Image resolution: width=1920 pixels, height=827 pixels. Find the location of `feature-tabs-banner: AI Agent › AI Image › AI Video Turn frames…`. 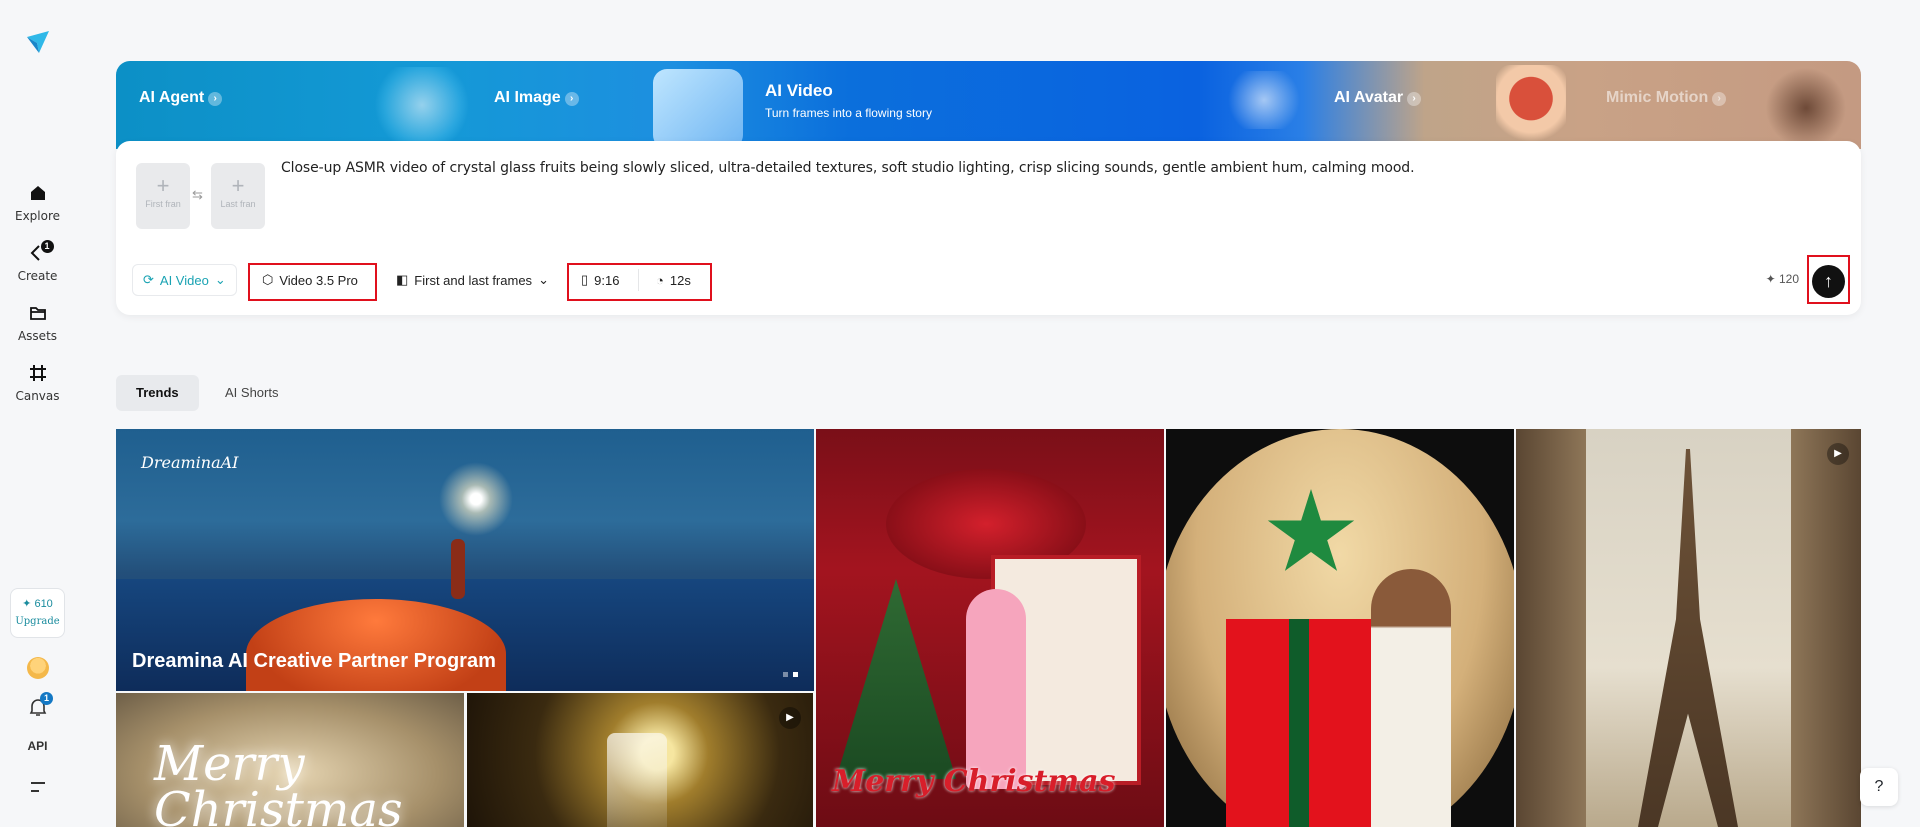

feature-tabs-banner: AI Agent › AI Image › AI Video Turn frames… is located at coordinates (988, 105).